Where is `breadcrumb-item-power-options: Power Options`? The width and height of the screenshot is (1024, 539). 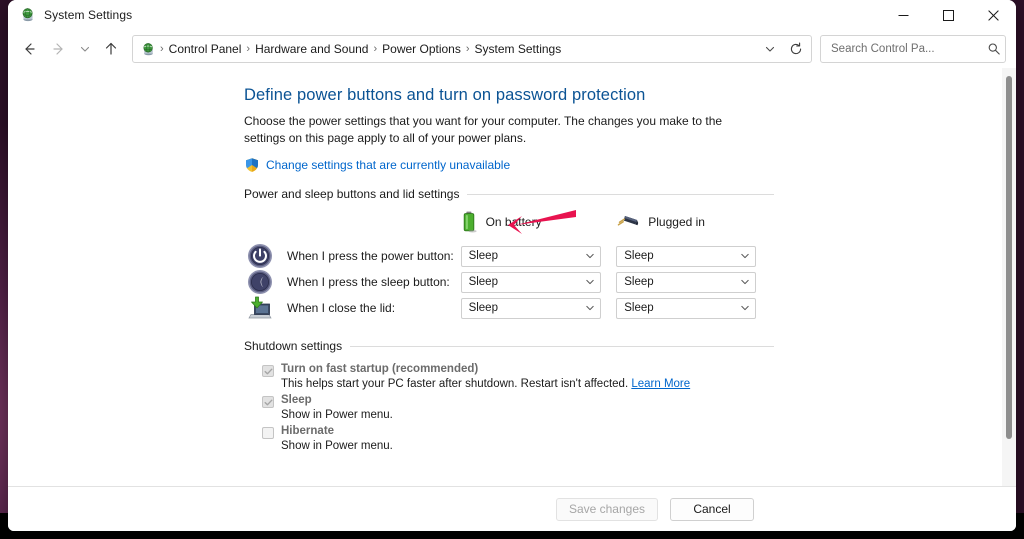 breadcrumb-item-power-options: Power Options is located at coordinates (421, 49).